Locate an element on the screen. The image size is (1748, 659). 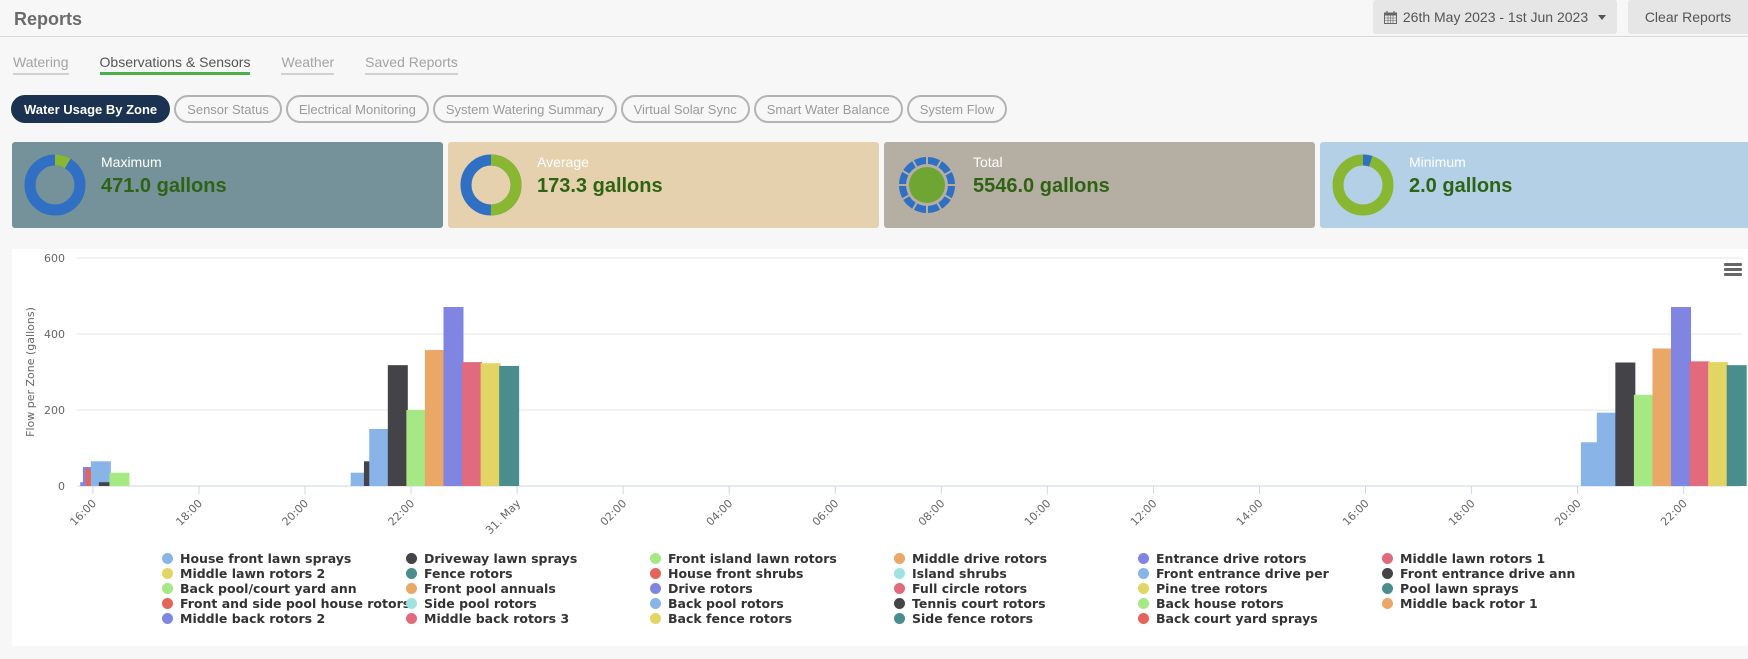
legend-item: House front shrubs is located at coordinates (772, 573).